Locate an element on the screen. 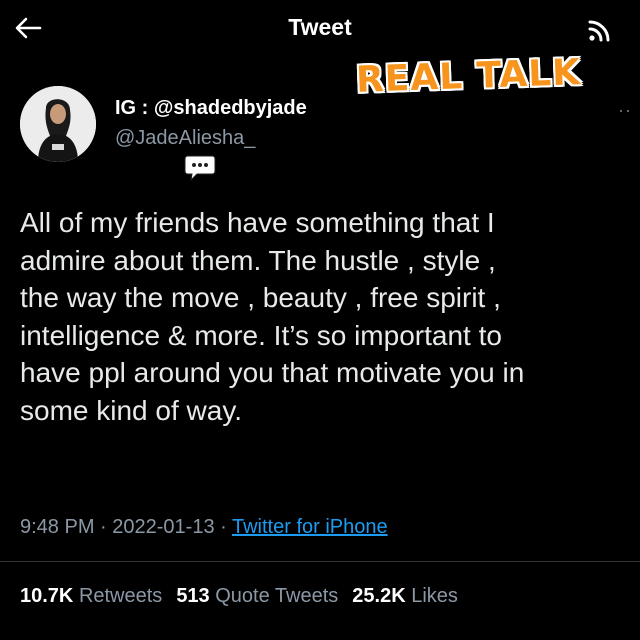 The width and height of the screenshot is (640, 640). avatar is located at coordinates (58, 124).